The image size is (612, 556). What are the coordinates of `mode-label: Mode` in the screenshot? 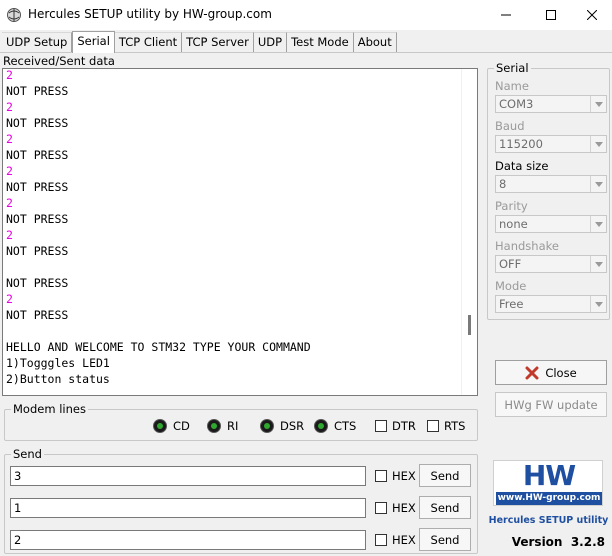 It's located at (511, 286).